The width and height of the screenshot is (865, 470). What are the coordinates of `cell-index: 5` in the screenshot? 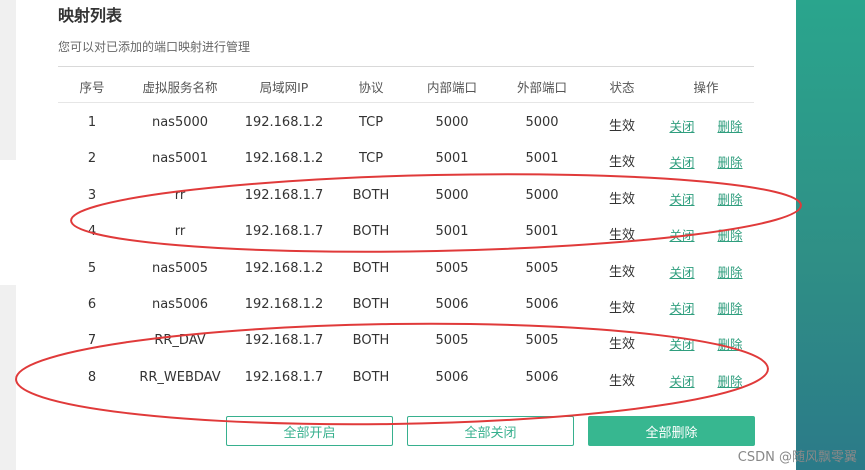 It's located at (92, 268).